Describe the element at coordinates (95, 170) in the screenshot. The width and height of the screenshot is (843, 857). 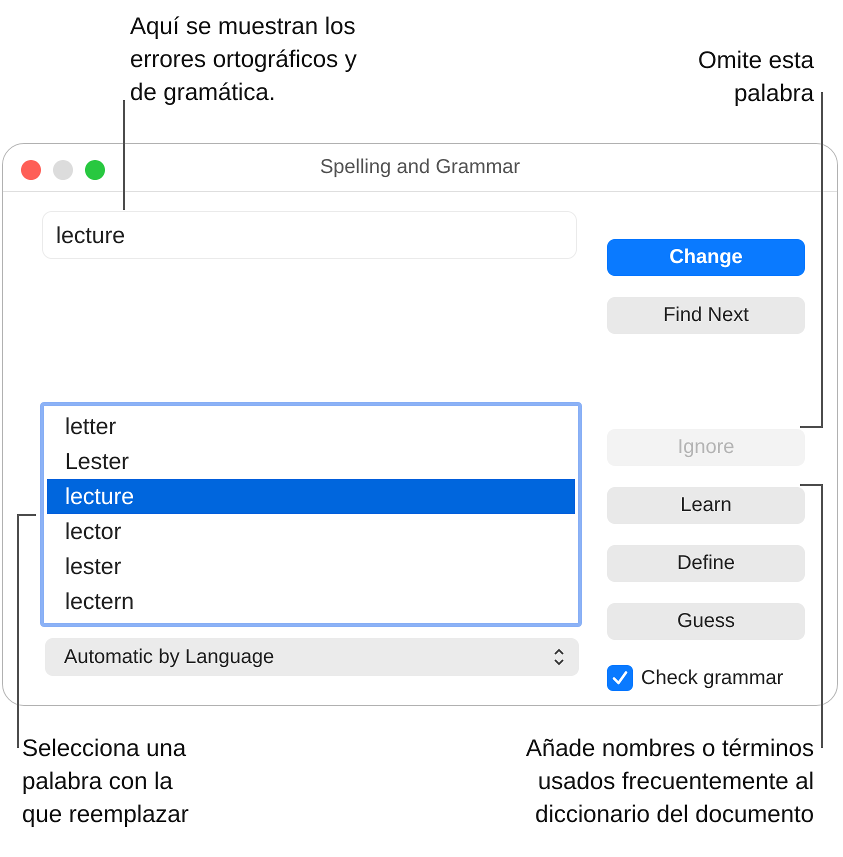
I see `zoom-button` at that location.